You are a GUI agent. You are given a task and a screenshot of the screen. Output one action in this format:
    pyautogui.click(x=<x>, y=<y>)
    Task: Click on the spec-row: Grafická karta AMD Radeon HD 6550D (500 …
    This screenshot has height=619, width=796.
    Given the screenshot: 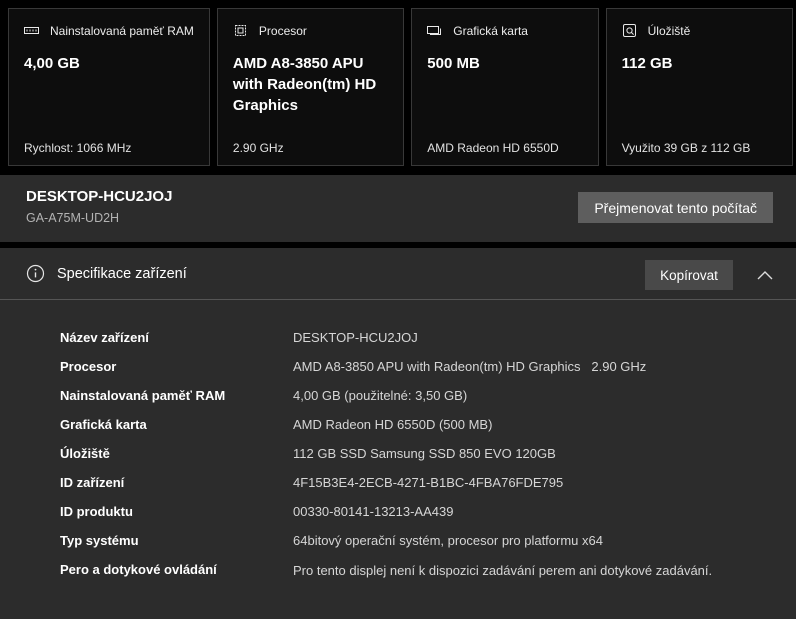 What is the action you would take?
    pyautogui.click(x=415, y=425)
    